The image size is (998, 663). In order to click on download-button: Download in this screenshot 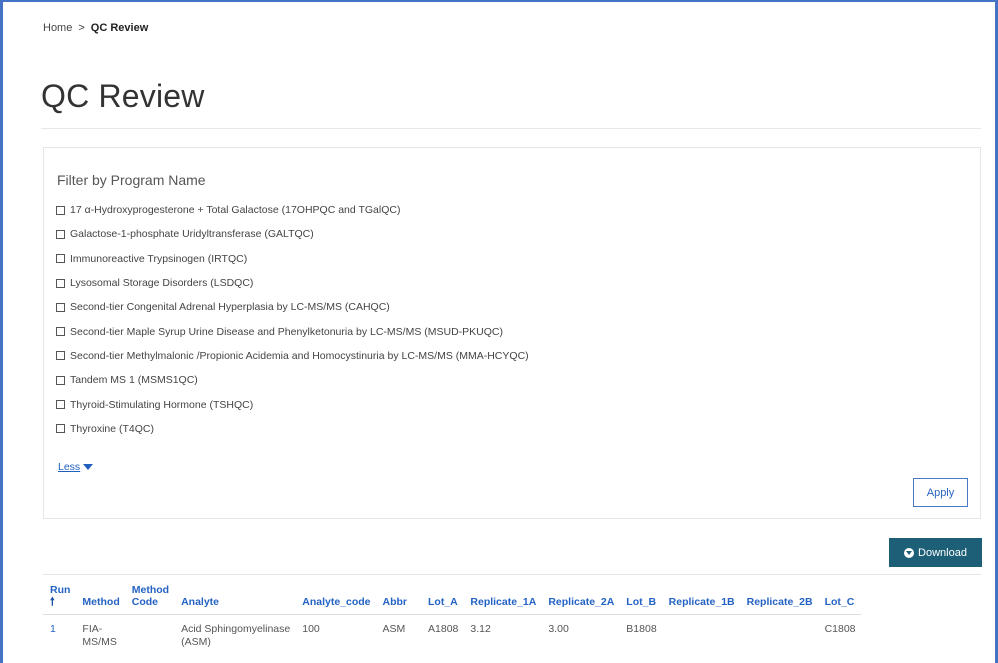, I will do `click(935, 552)`.